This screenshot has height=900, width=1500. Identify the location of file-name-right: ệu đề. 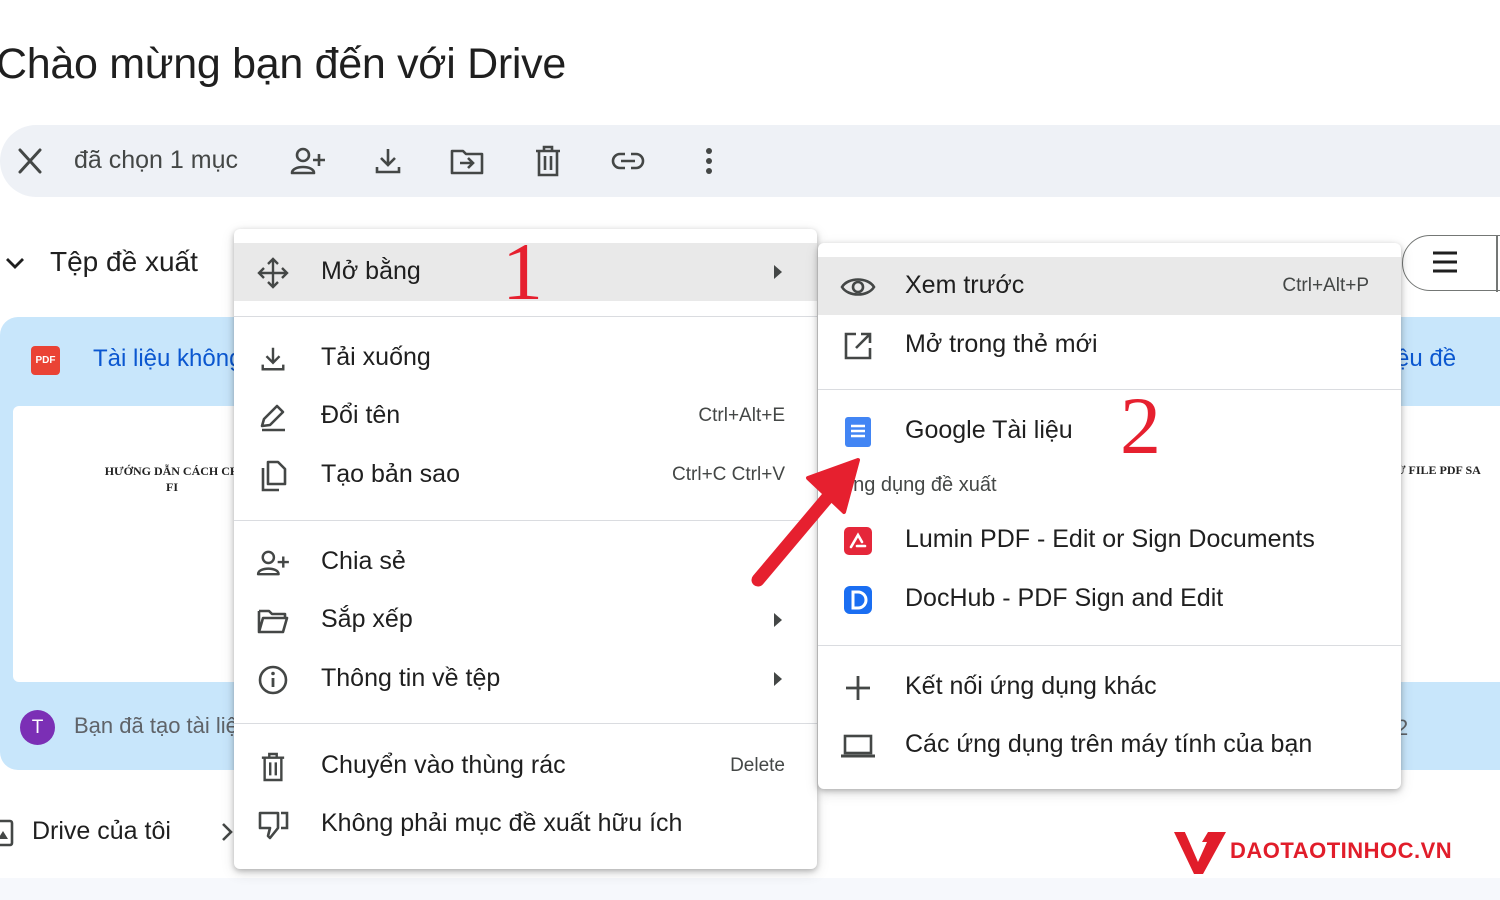
(1426, 359).